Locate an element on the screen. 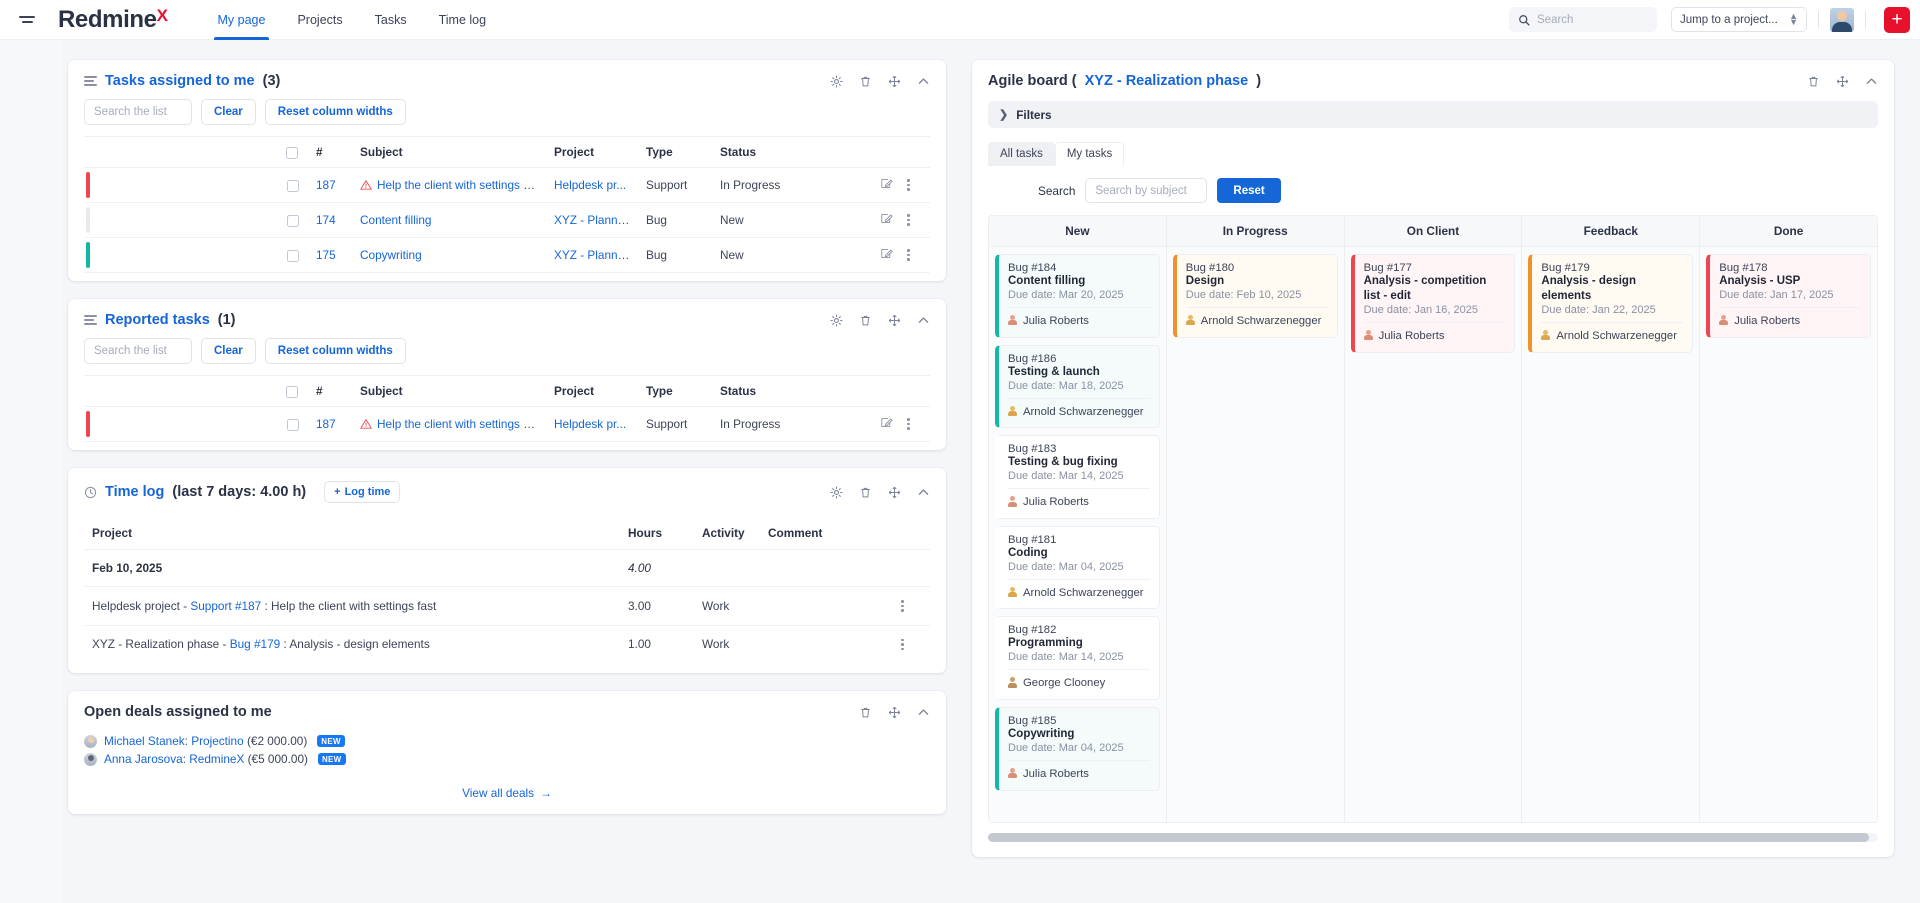 This screenshot has height=903, width=1920. task-subject-link: Content filling is located at coordinates (395, 220).